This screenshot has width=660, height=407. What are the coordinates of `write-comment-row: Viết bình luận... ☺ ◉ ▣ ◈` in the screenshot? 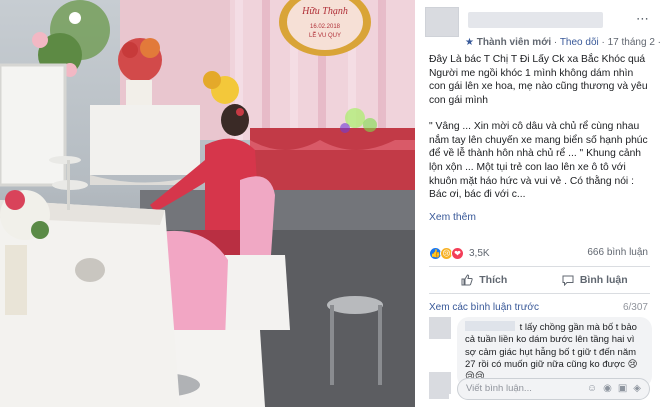 It's located at (539, 389).